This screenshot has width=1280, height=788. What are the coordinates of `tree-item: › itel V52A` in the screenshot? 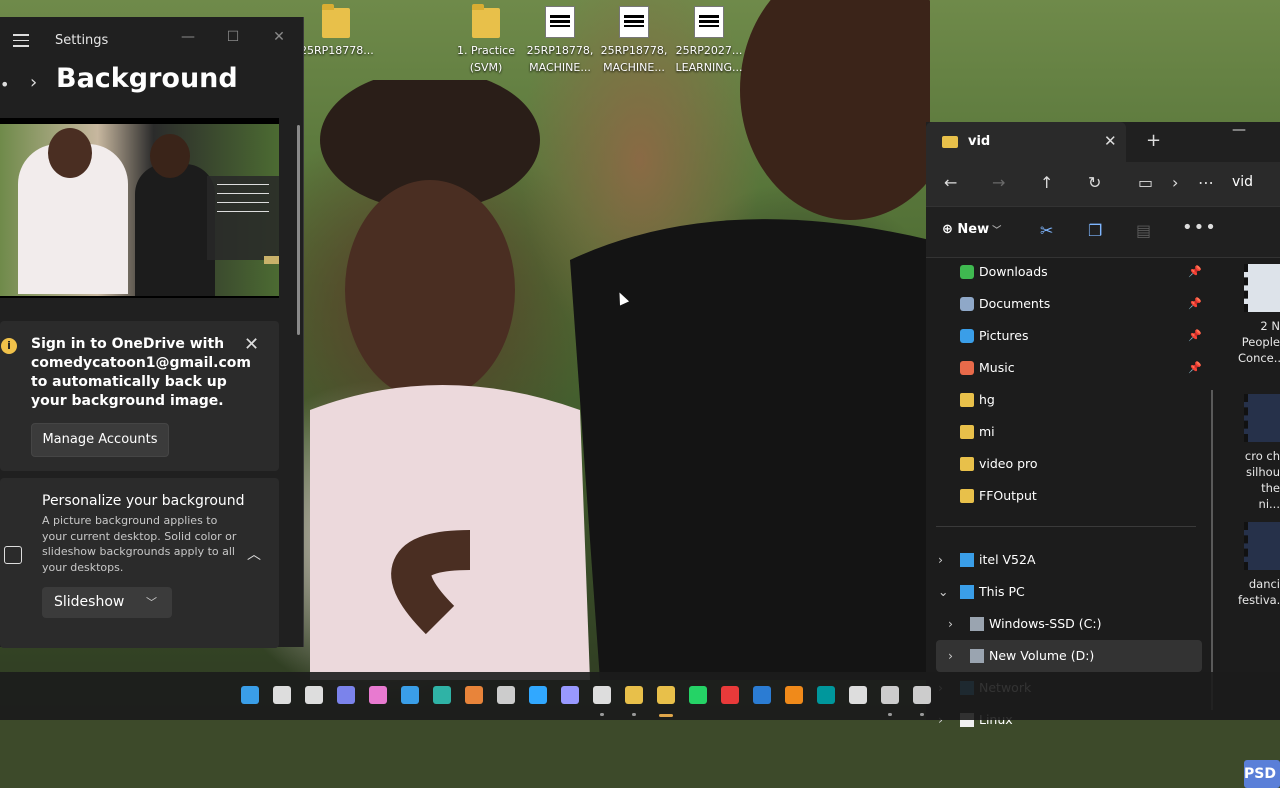 It's located at (1066, 560).